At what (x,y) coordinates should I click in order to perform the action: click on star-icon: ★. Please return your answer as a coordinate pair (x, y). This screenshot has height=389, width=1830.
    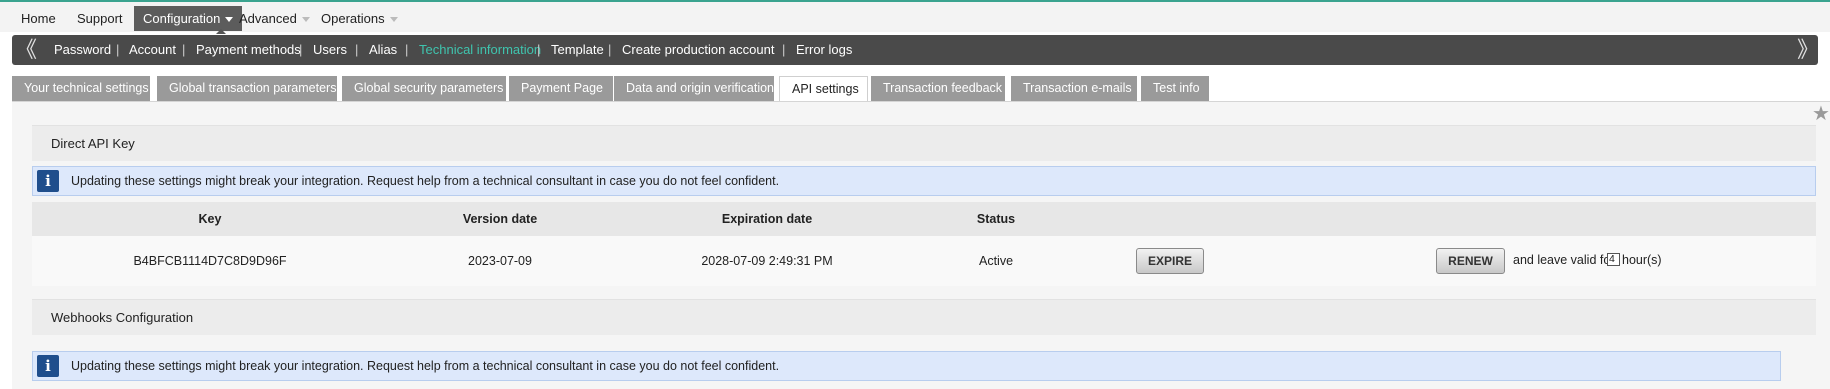
    Looking at the image, I should click on (1821, 114).